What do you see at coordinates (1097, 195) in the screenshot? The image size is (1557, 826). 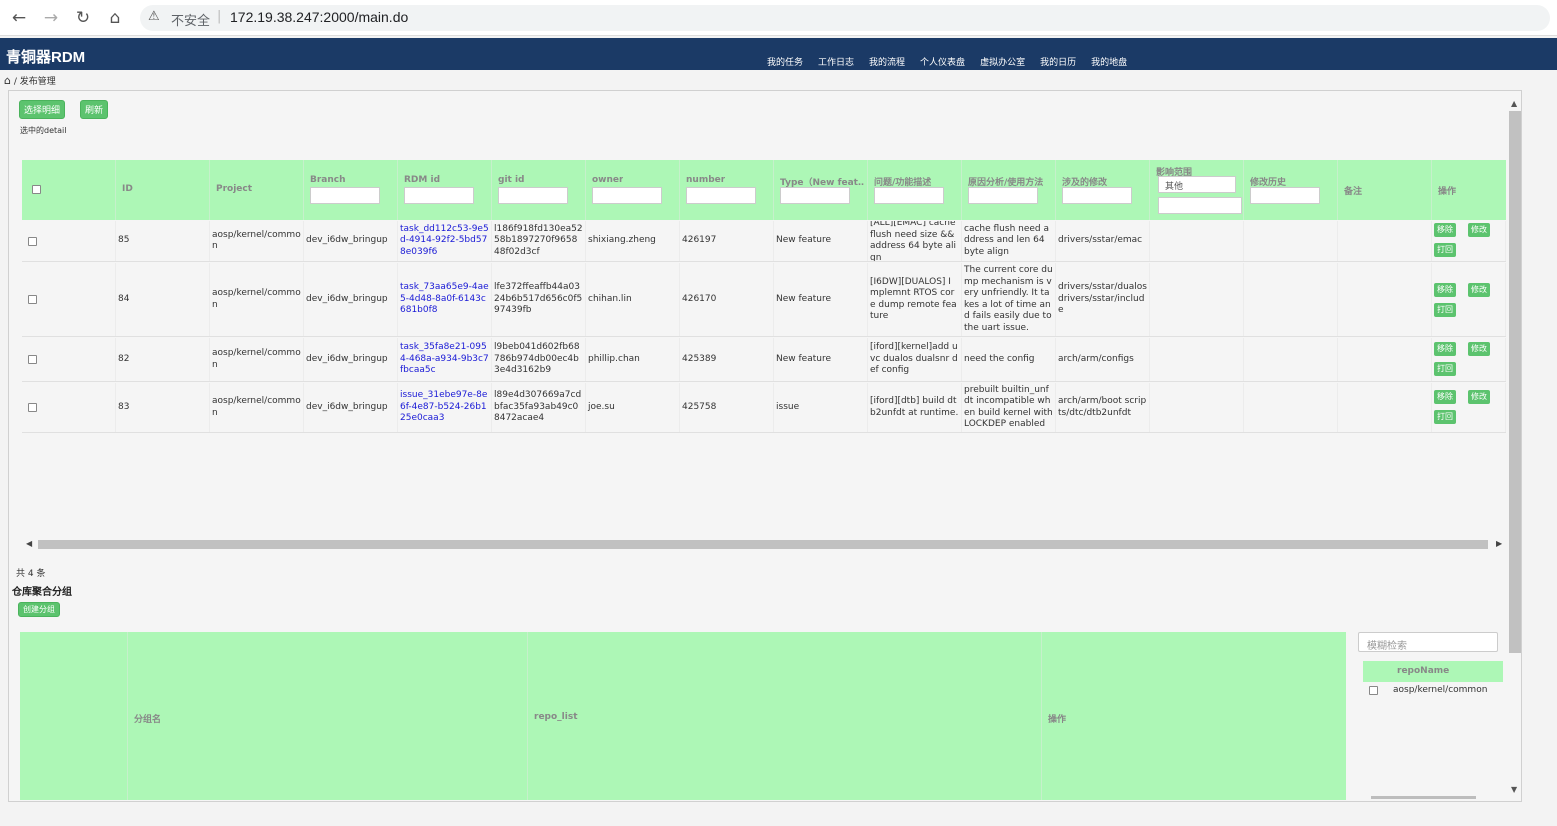 I see `changes-filter-input` at bounding box center [1097, 195].